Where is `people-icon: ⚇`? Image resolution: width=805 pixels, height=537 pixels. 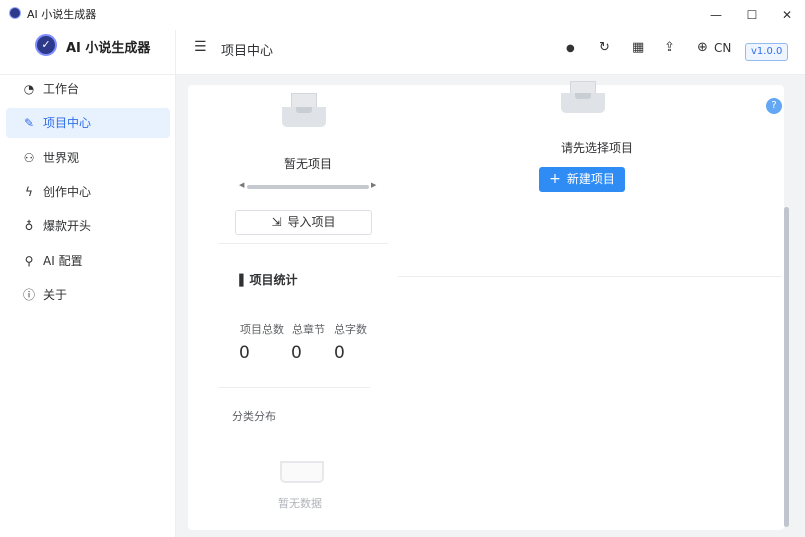 people-icon: ⚇ is located at coordinates (29, 158).